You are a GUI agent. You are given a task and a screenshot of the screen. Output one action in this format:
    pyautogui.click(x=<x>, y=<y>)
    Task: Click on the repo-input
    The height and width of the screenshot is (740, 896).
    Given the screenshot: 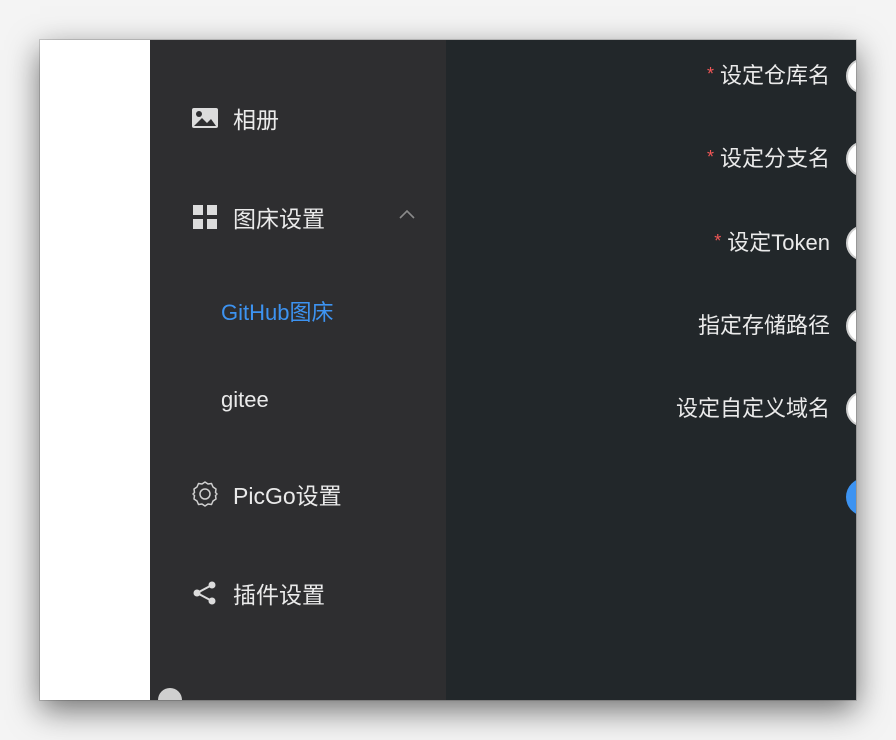 What is the action you would take?
    pyautogui.click(x=851, y=76)
    